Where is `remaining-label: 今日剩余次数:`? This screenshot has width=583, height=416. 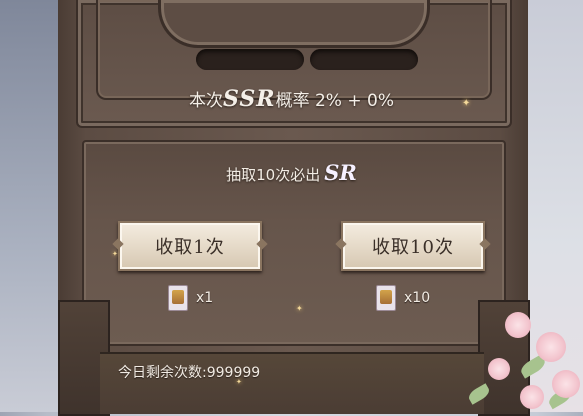 remaining-label: 今日剩余次数: is located at coordinates (162, 373).